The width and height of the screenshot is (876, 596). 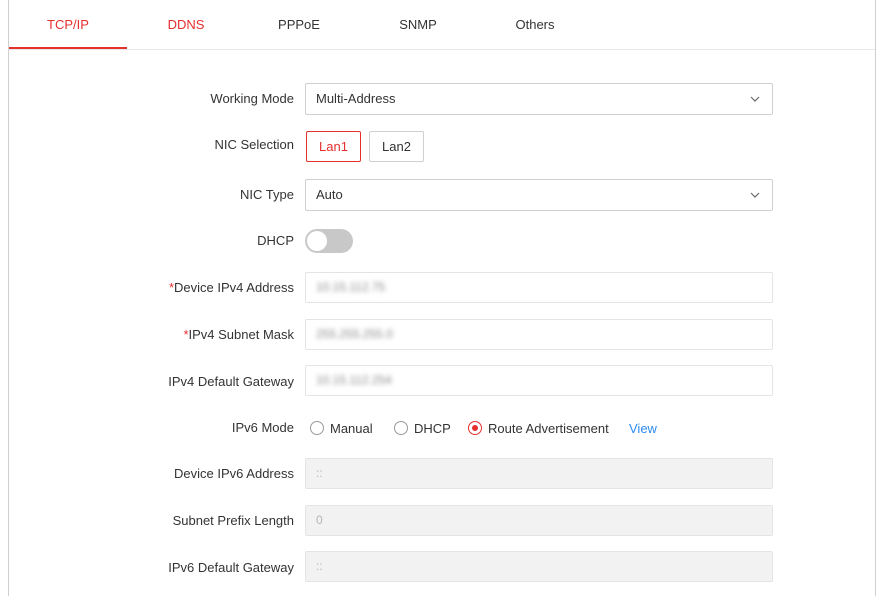 I want to click on ipv6-gateway-value: ::, so click(x=319, y=566).